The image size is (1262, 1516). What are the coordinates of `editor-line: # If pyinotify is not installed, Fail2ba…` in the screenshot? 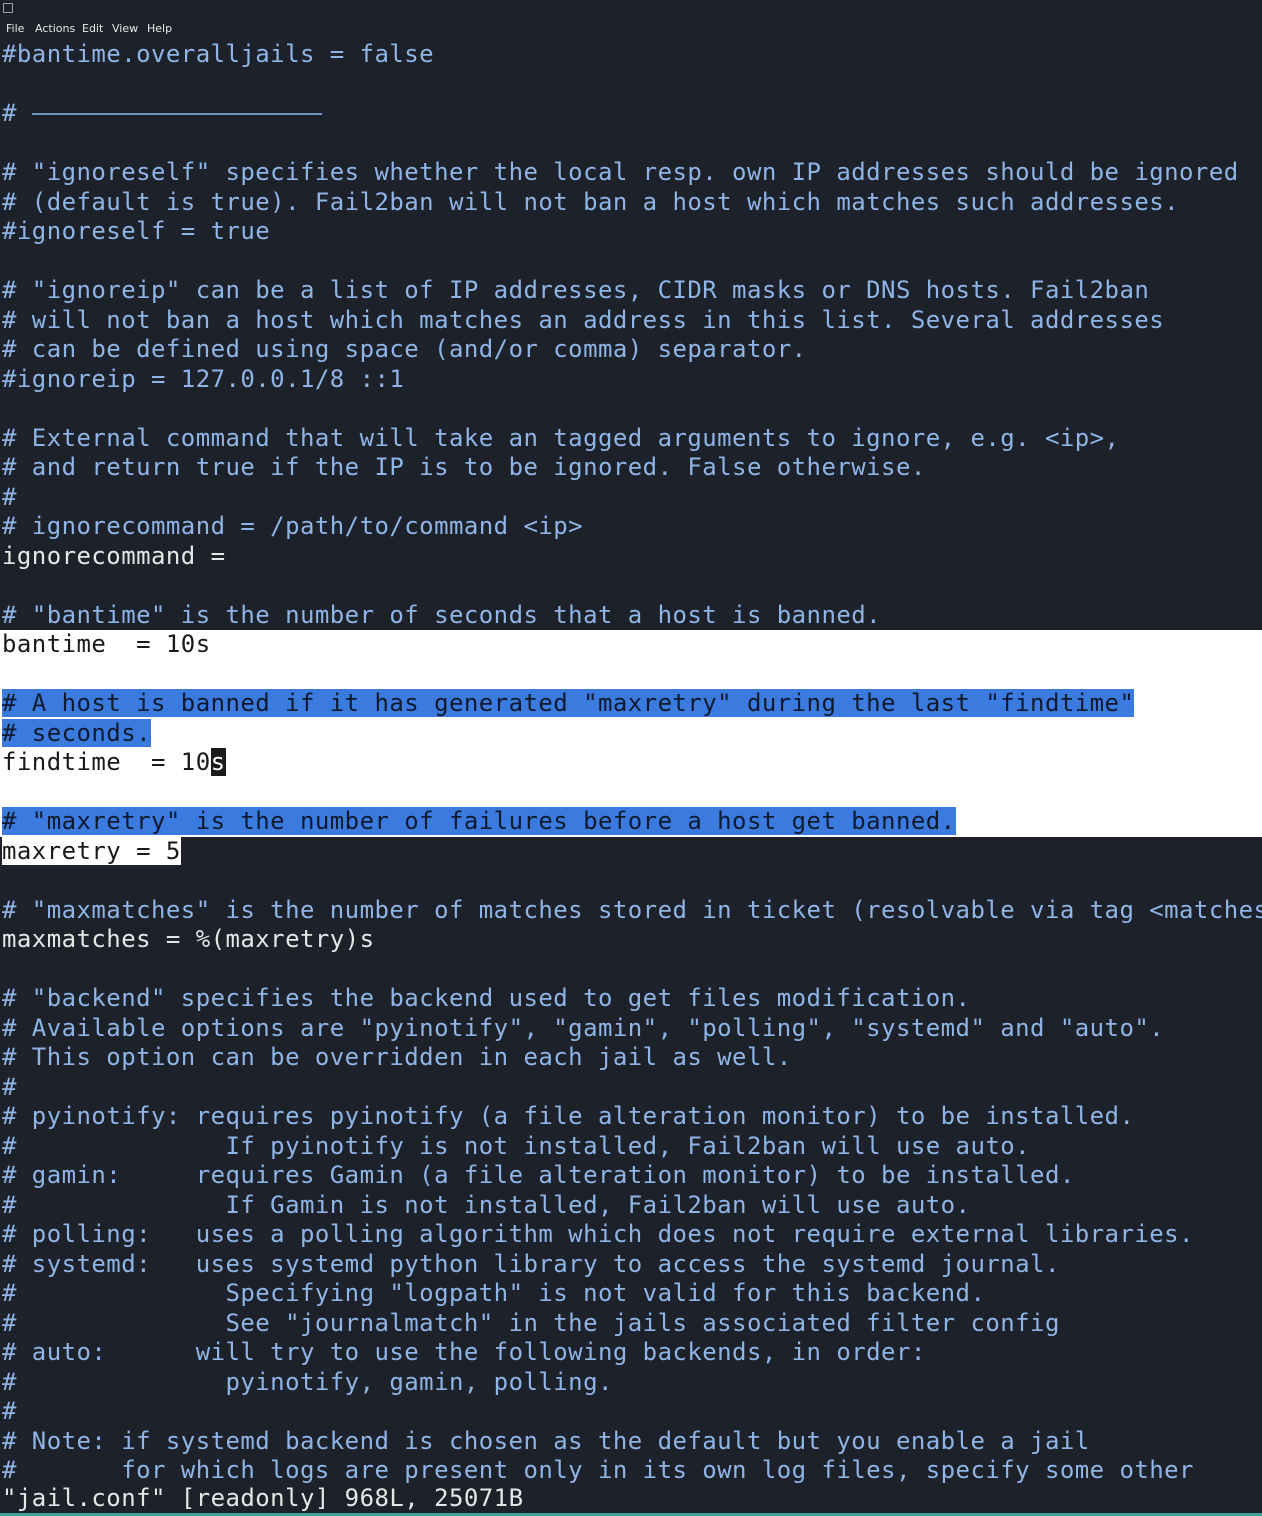 It's located at (515, 1147).